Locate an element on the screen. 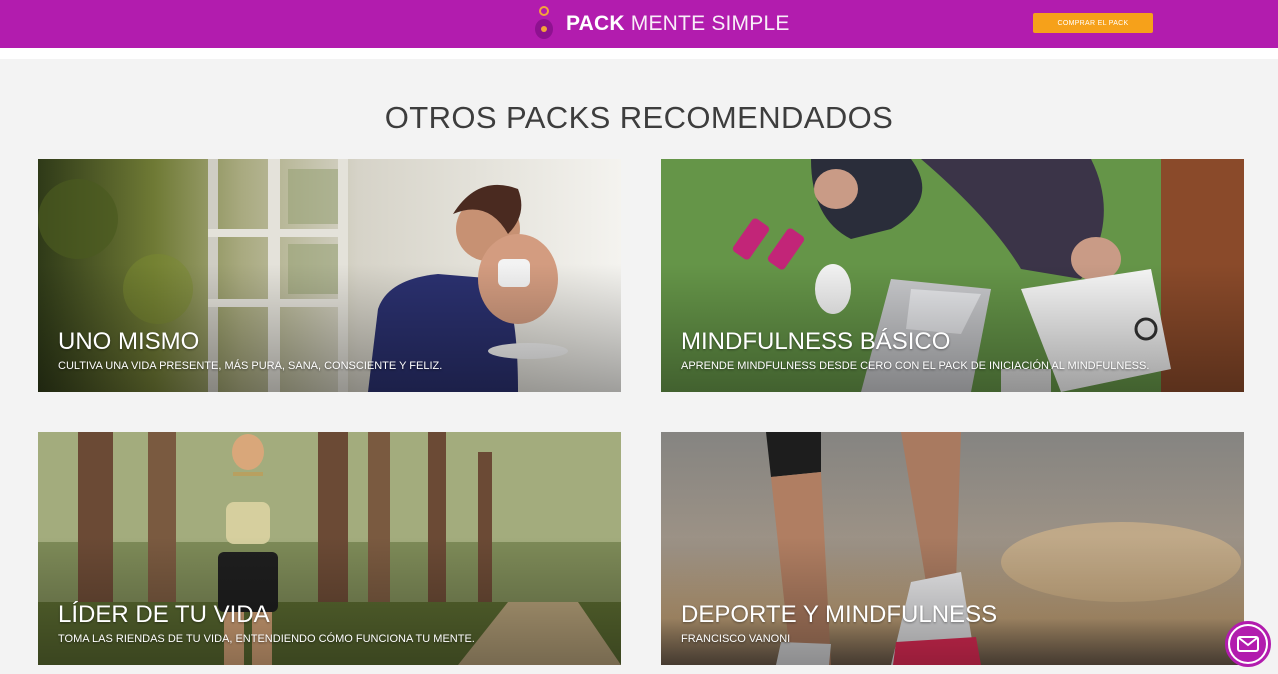  brand-name-light: MENTE SIMPLE is located at coordinates (707, 23).